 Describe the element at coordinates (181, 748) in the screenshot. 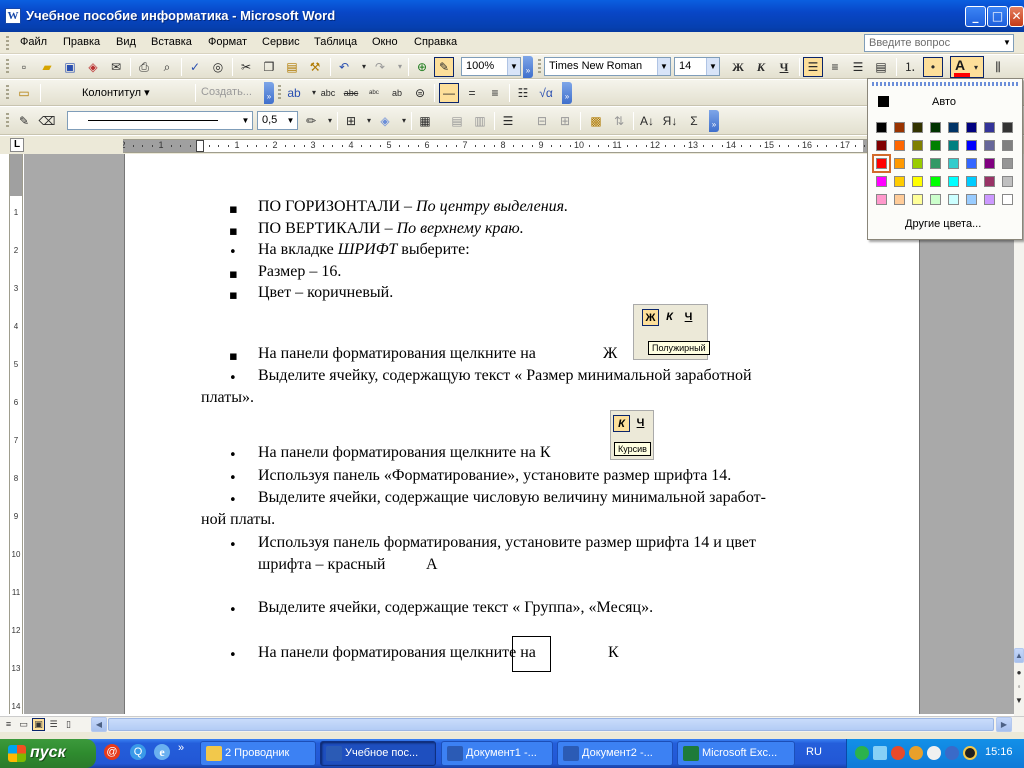

I see `quicklaunch-more-icon: »` at that location.